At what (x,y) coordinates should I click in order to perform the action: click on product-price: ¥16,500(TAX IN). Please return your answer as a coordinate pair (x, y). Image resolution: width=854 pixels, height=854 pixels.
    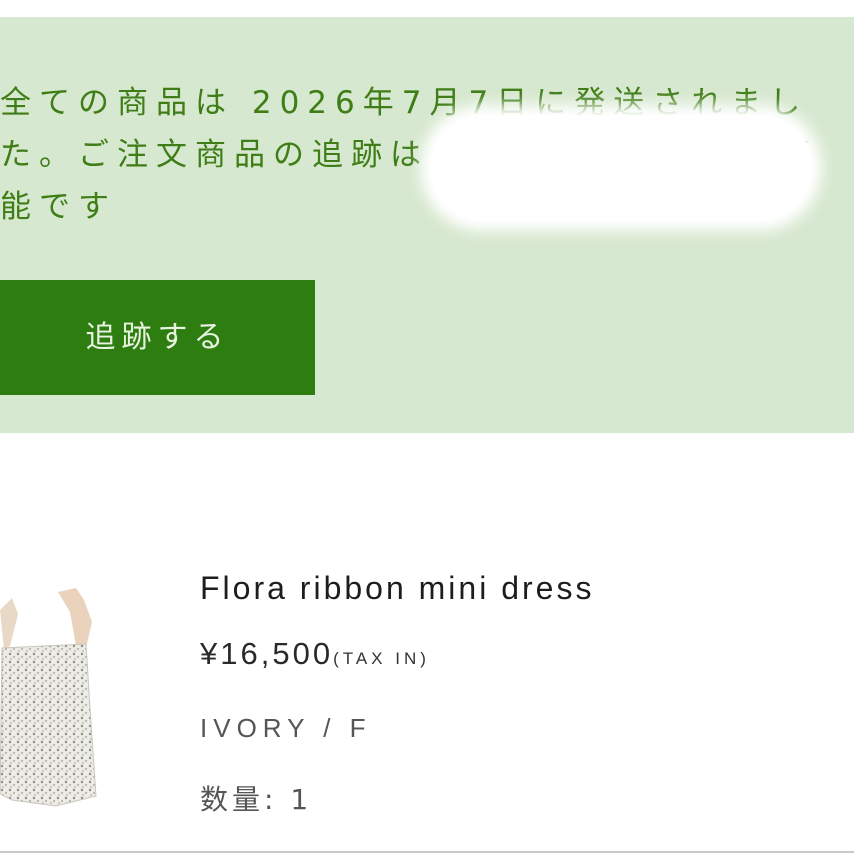
    Looking at the image, I should click on (315, 654).